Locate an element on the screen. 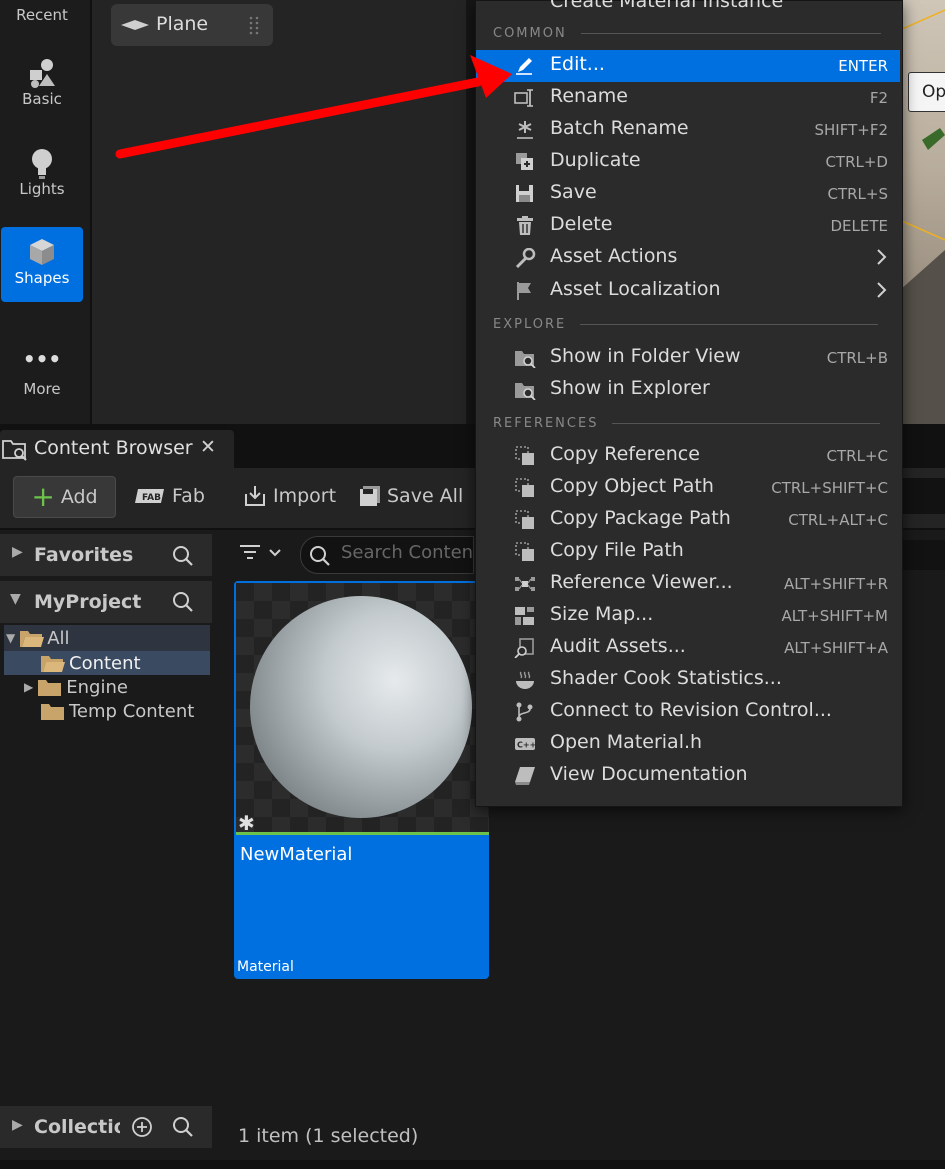 Image resolution: width=945 pixels, height=1169 pixels. category-lights: Lights is located at coordinates (42, 179).